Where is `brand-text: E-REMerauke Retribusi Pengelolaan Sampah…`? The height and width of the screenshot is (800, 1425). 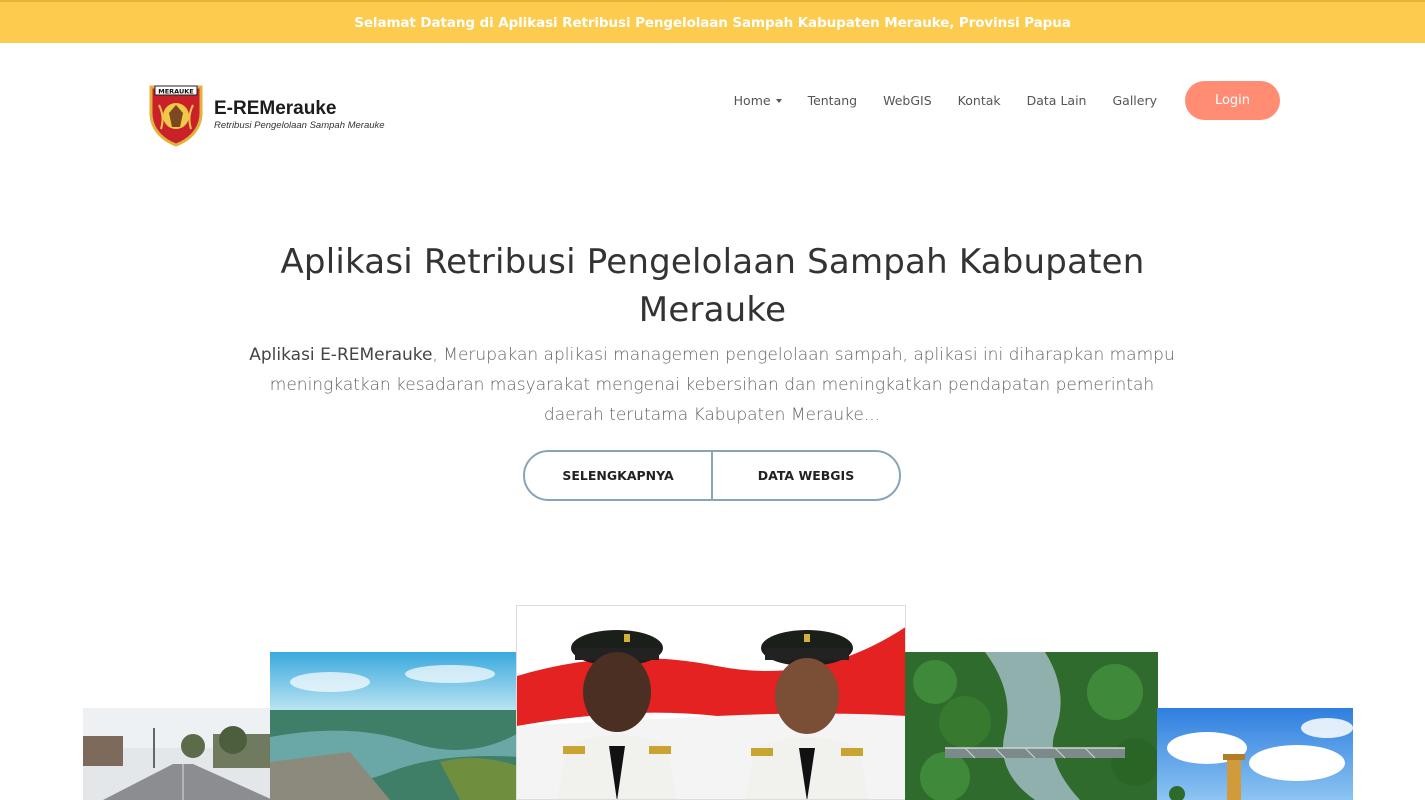
brand-text: E-REMerauke Retribusi Pengelolaan Sampah… is located at coordinates (299, 115).